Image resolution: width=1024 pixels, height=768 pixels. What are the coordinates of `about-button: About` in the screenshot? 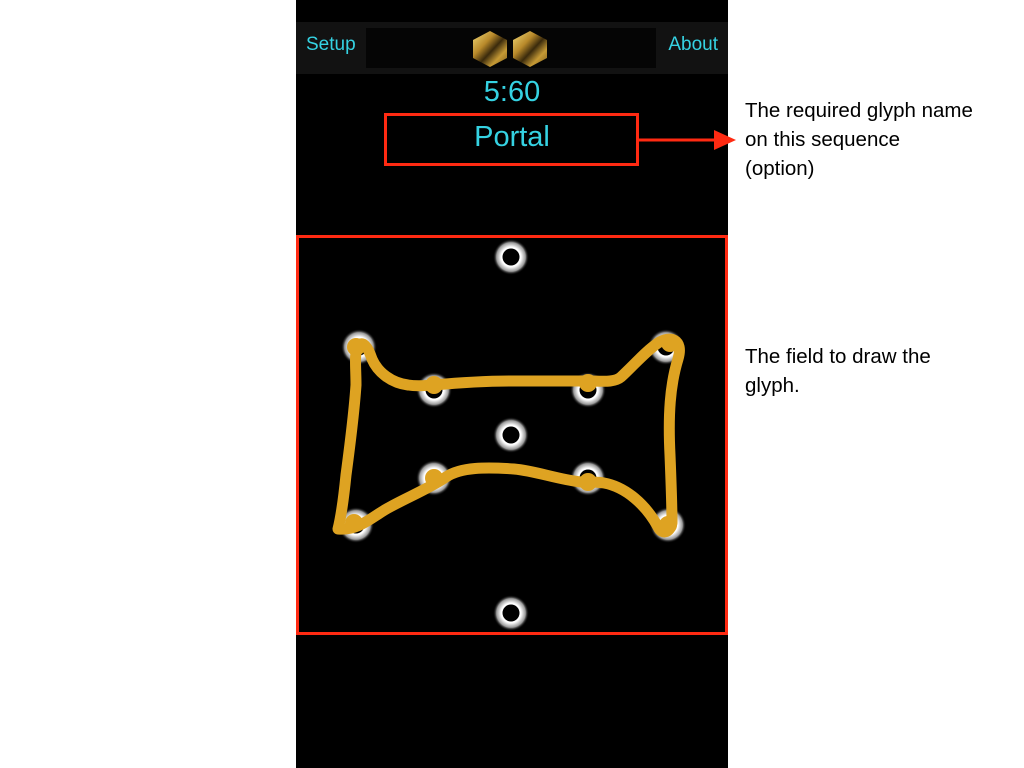 It's located at (693, 45).